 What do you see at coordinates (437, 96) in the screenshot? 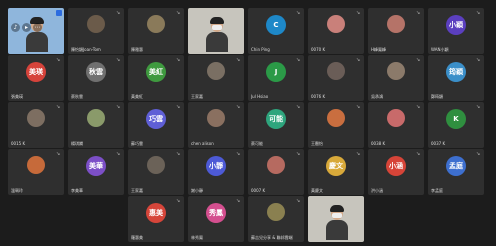
I see `participant-name: 鄭筠穎` at bounding box center [437, 96].